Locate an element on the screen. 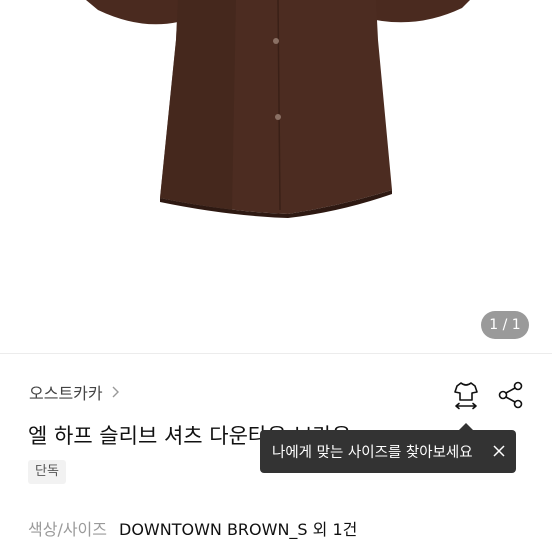 The width and height of the screenshot is (552, 552). chevron-right-icon is located at coordinates (115, 392).